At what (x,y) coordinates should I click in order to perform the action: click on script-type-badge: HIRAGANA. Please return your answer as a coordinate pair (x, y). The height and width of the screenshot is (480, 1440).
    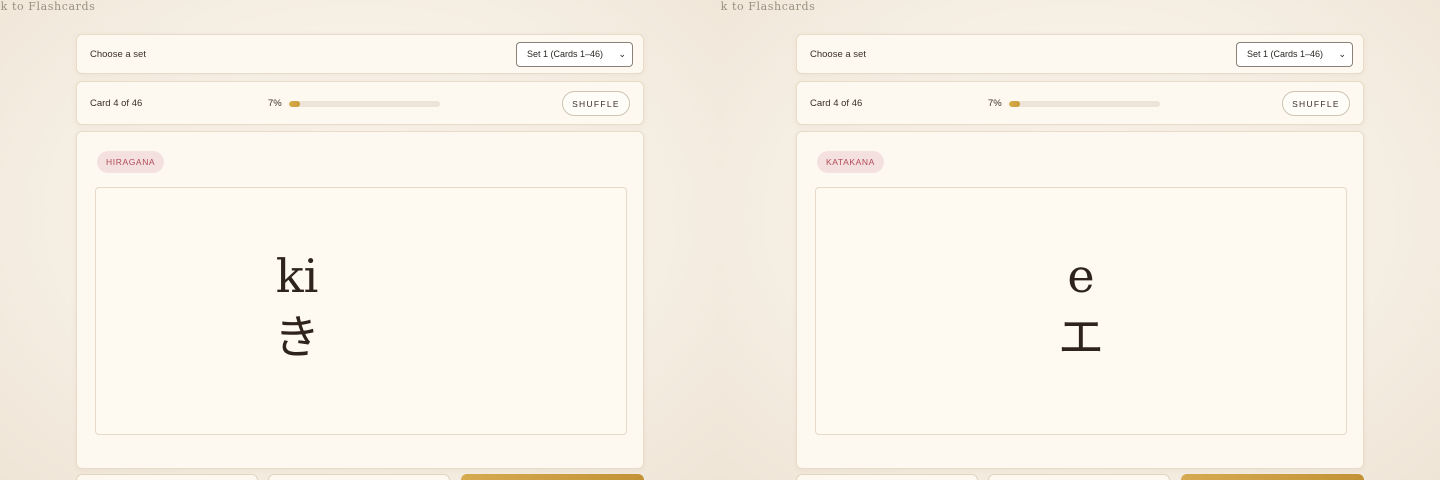
    Looking at the image, I should click on (131, 162).